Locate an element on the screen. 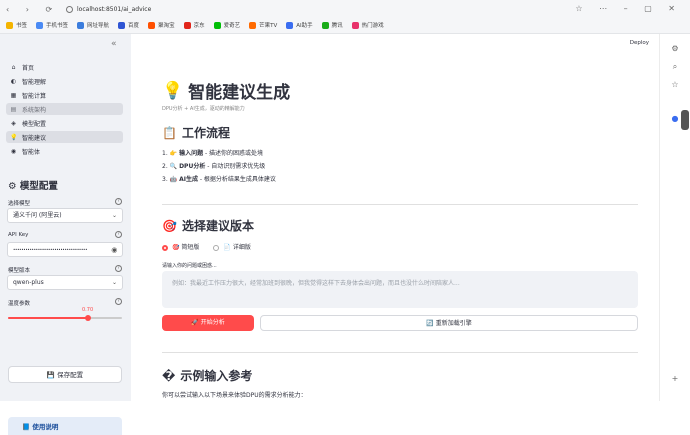 Image resolution: width=690 pixels, height=435 pixels. star-icon: ☆ is located at coordinates (675, 85).